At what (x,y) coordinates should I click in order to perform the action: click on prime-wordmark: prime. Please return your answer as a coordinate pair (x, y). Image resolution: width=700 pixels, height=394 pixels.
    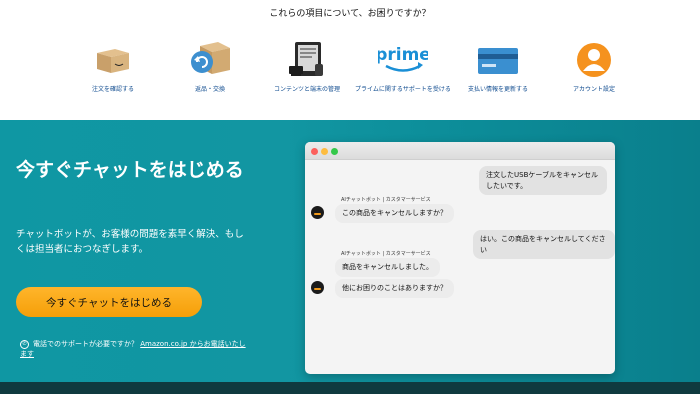
    Looking at the image, I should click on (403, 55).